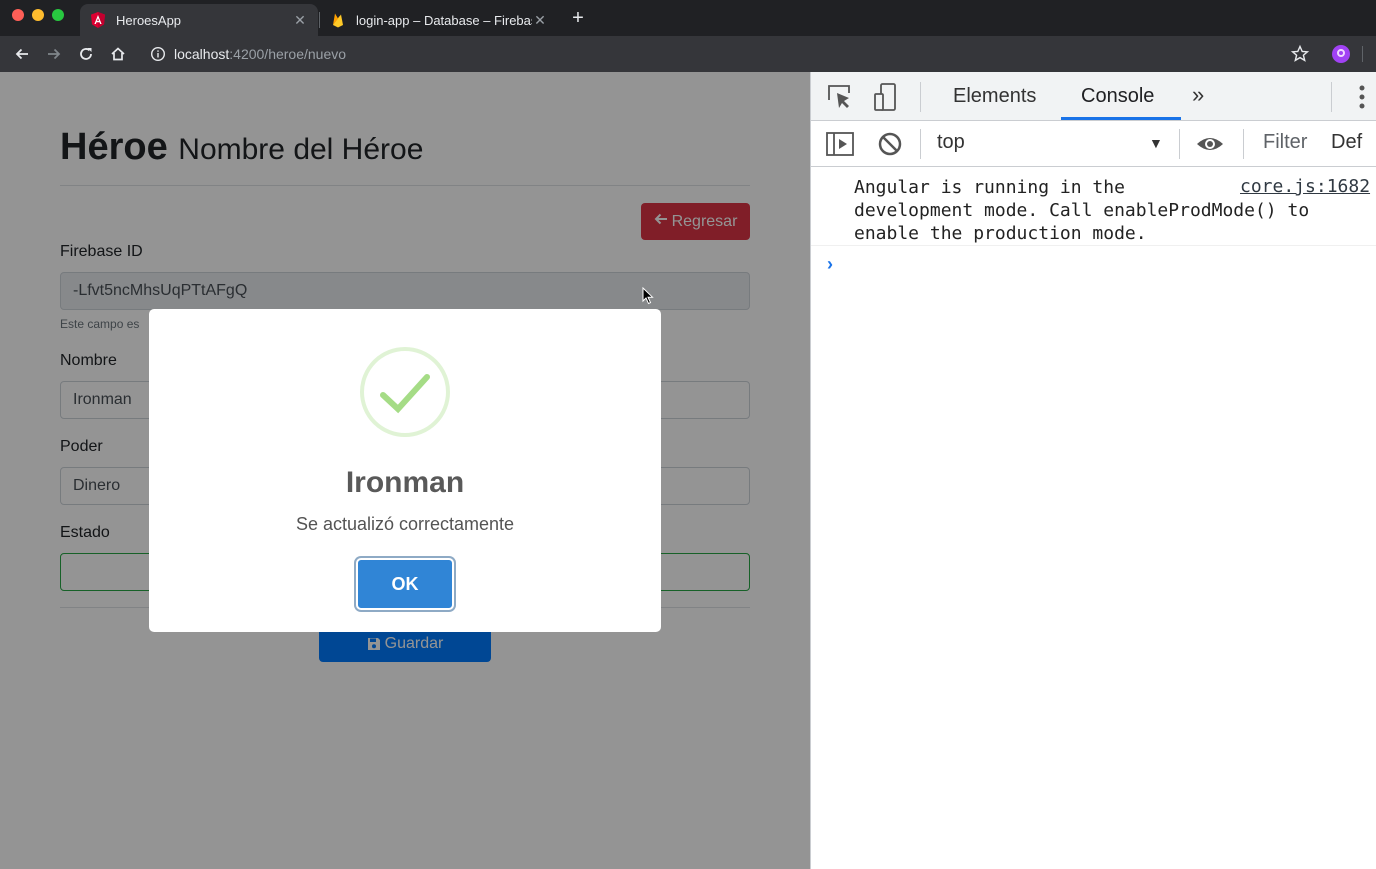 This screenshot has width=1376, height=869. What do you see at coordinates (648, 296) in the screenshot?
I see `mouse-cursor-icon` at bounding box center [648, 296].